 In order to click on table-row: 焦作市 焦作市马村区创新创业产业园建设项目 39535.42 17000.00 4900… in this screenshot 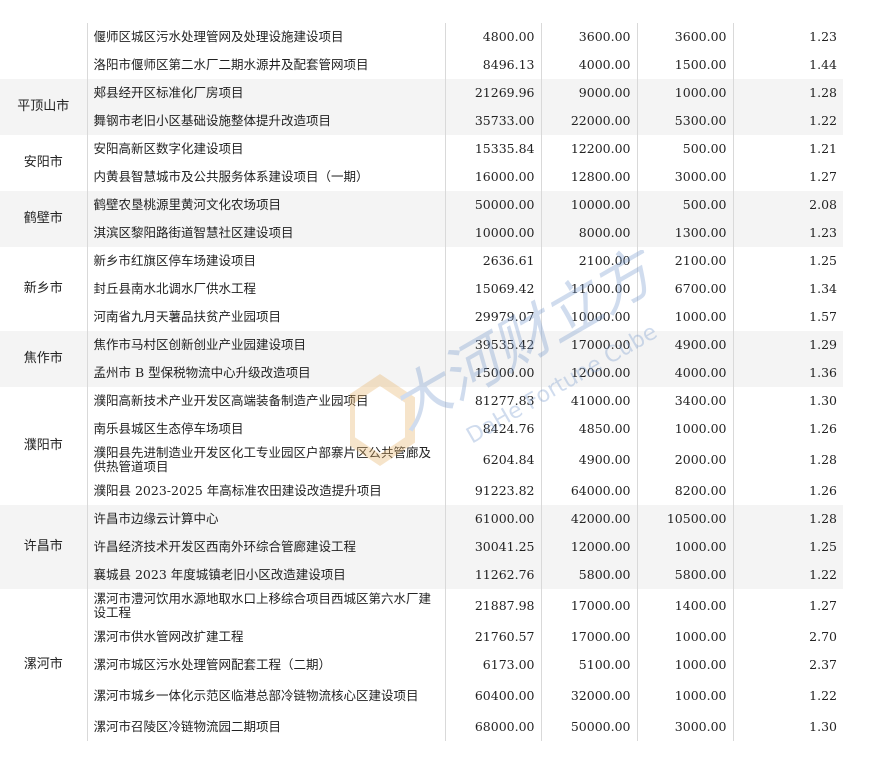, I will do `click(421, 359)`.